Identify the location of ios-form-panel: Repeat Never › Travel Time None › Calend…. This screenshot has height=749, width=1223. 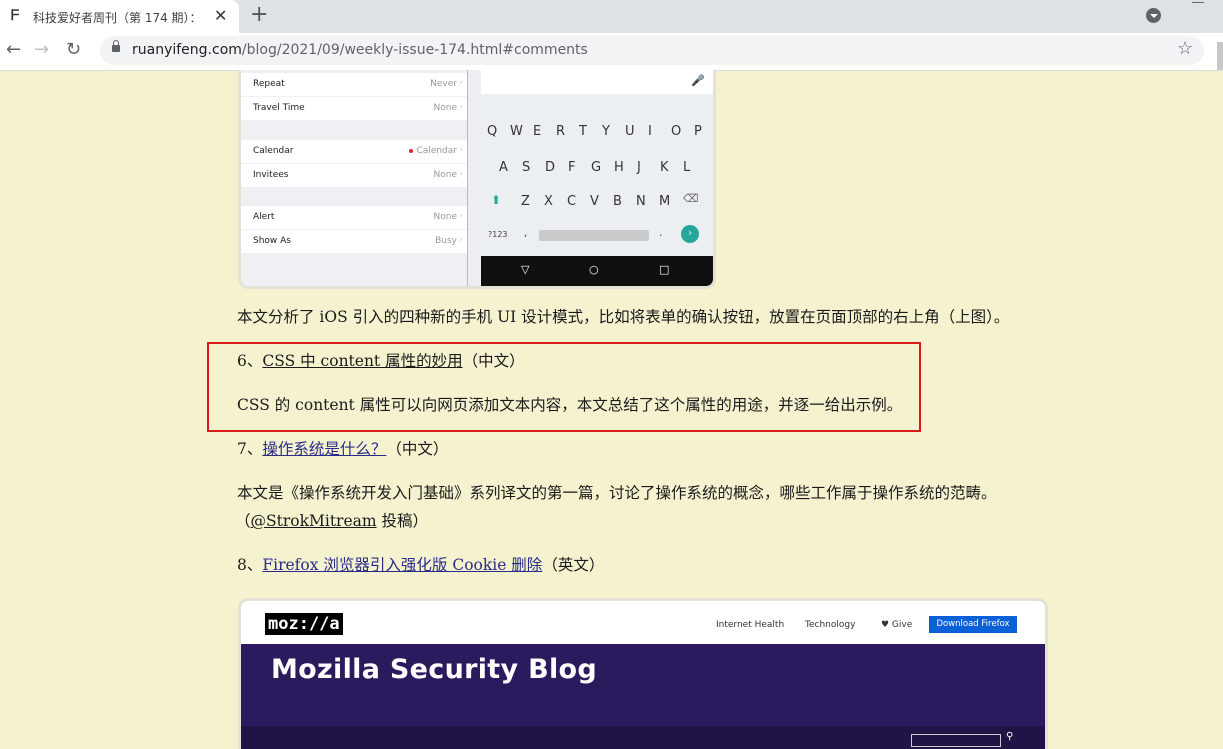
(354, 178).